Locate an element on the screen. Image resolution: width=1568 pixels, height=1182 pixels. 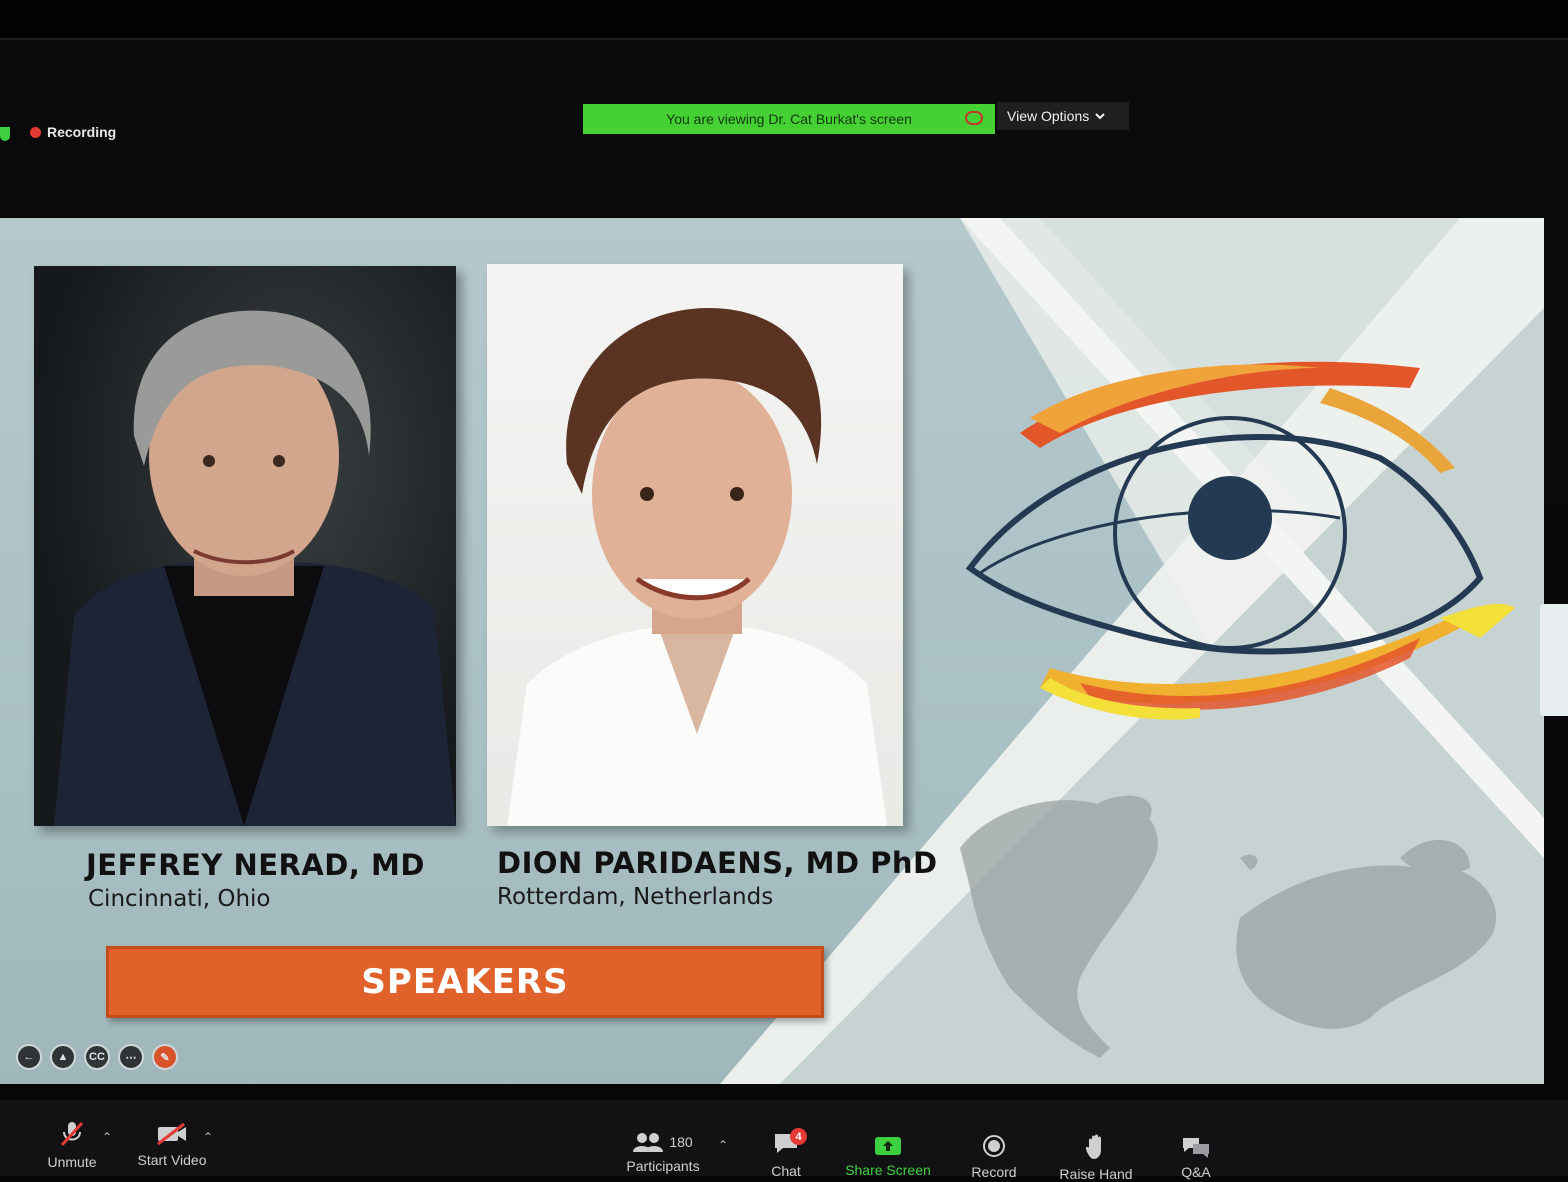
participants-button: 180 Participants is located at coordinates (663, 1153).